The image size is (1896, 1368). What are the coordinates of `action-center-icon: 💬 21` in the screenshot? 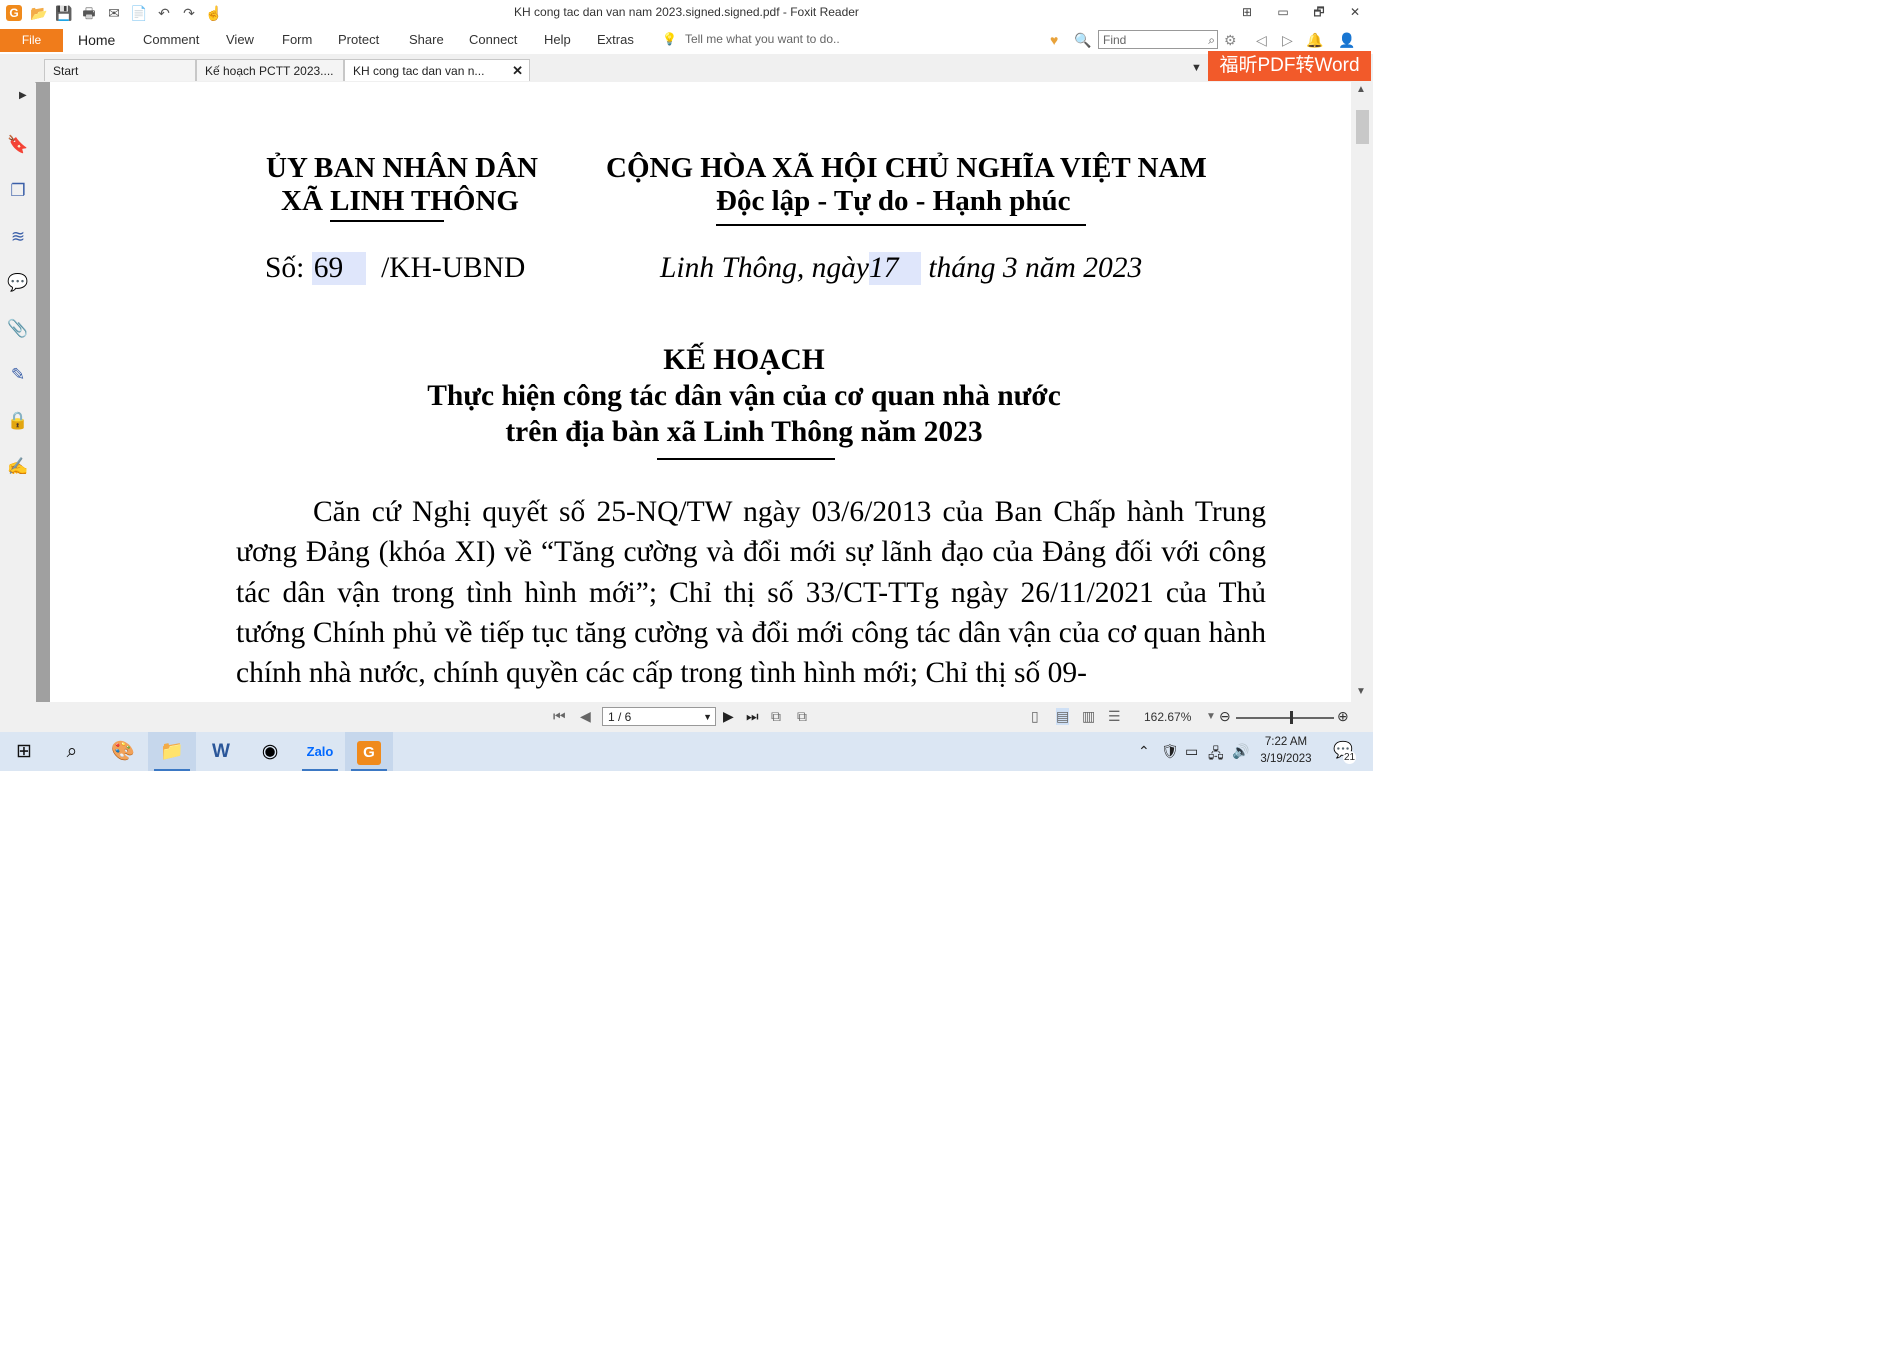 It's located at (1343, 751).